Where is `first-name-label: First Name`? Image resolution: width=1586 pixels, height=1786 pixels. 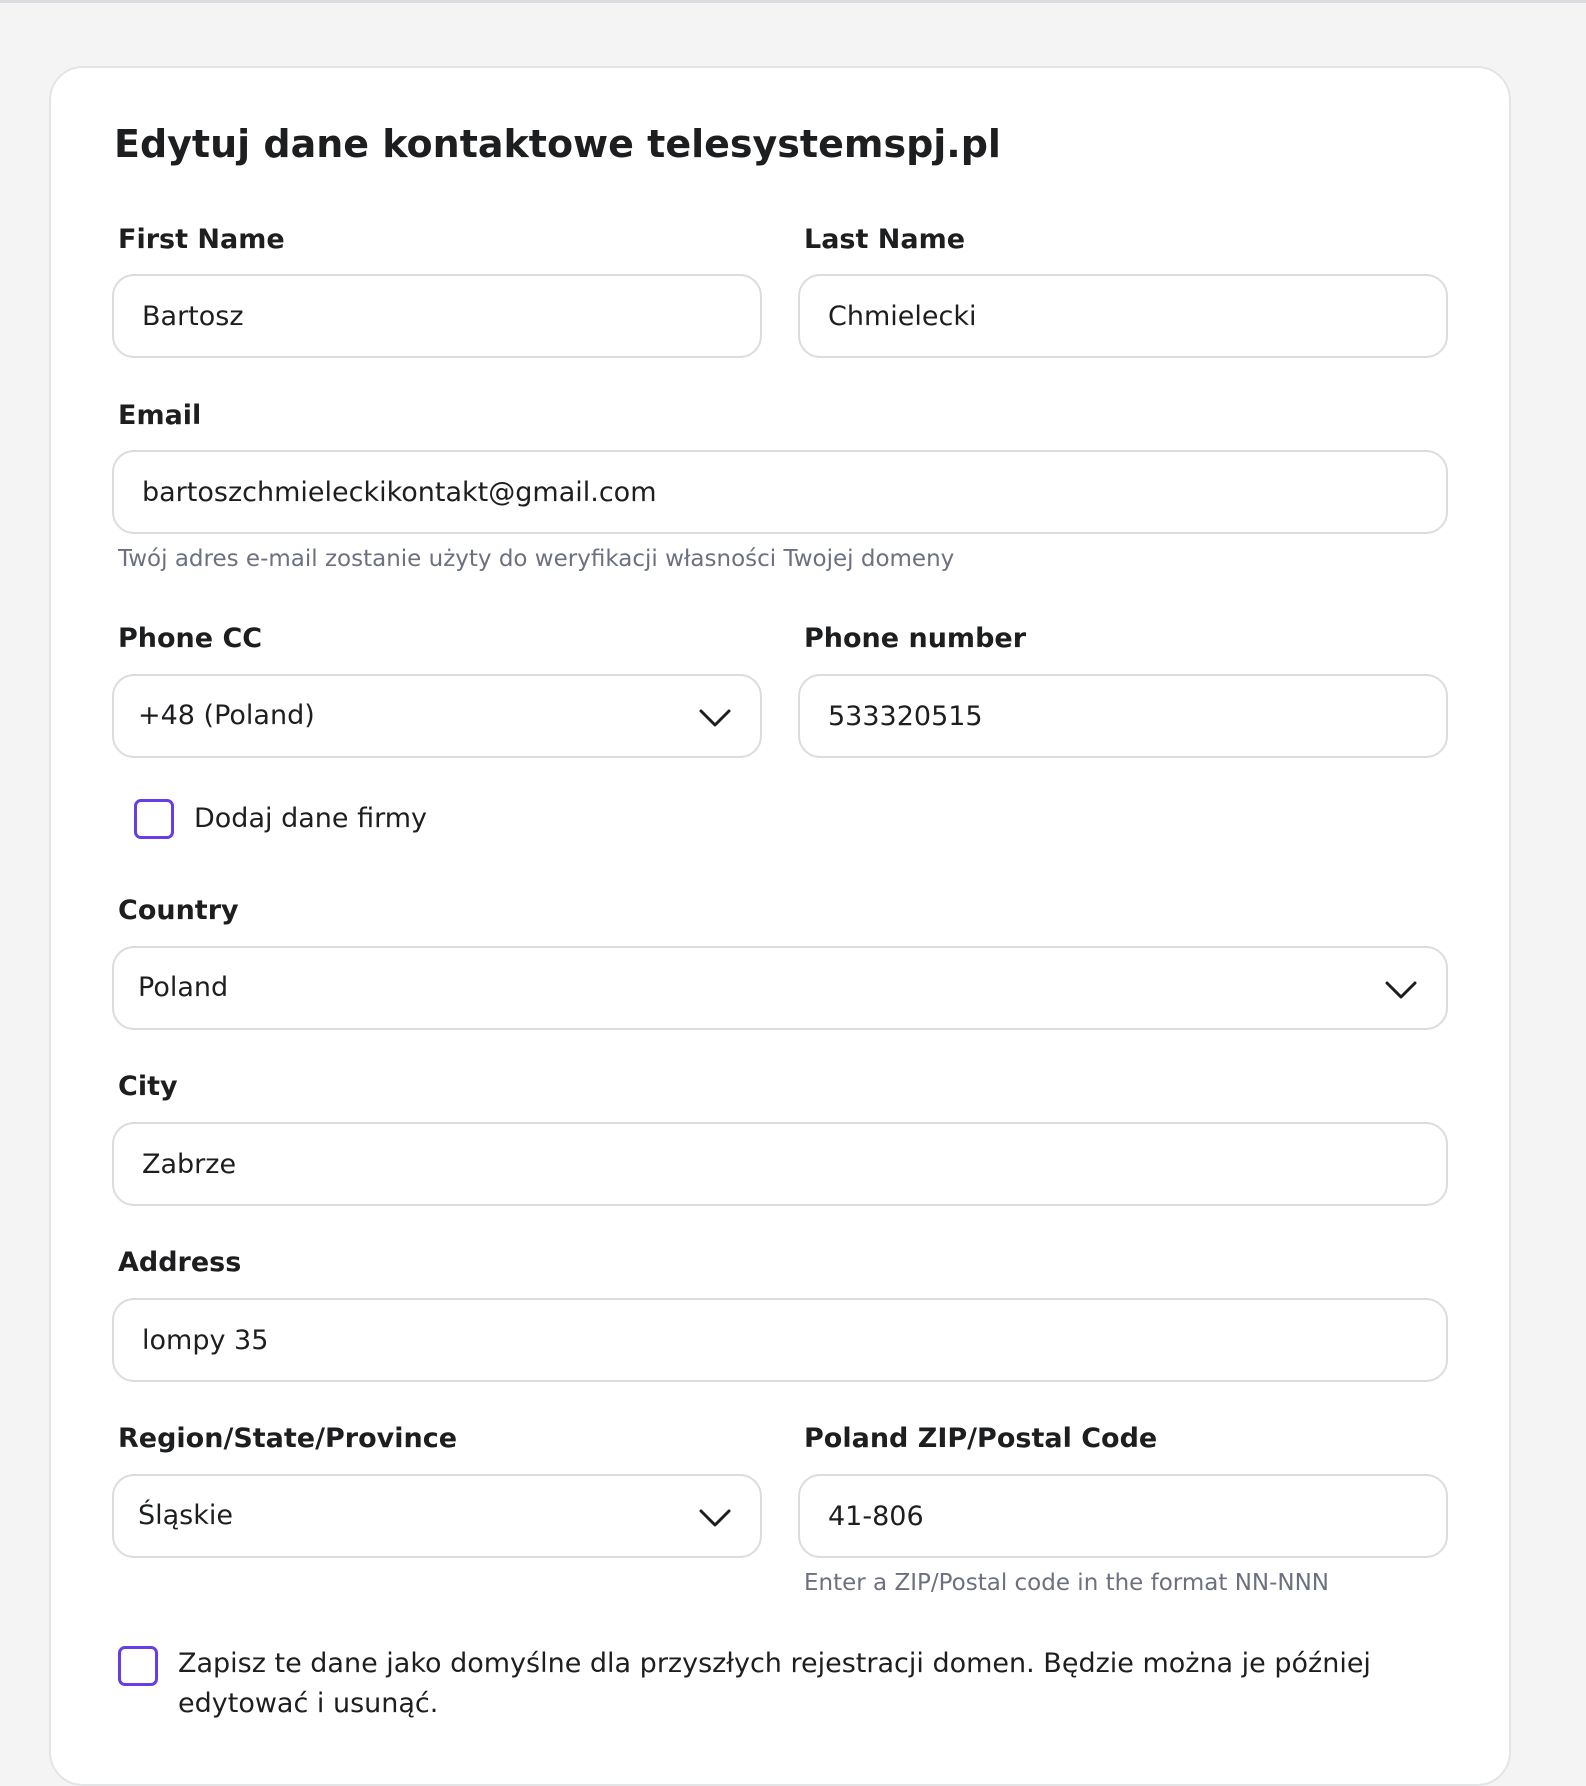
first-name-label: First Name is located at coordinates (201, 239).